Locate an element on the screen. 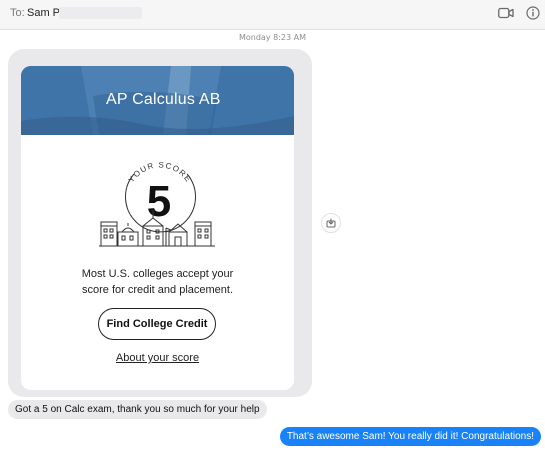 The width and height of the screenshot is (545, 450). card-description-line-2: score for credit and placement. is located at coordinates (157, 290).